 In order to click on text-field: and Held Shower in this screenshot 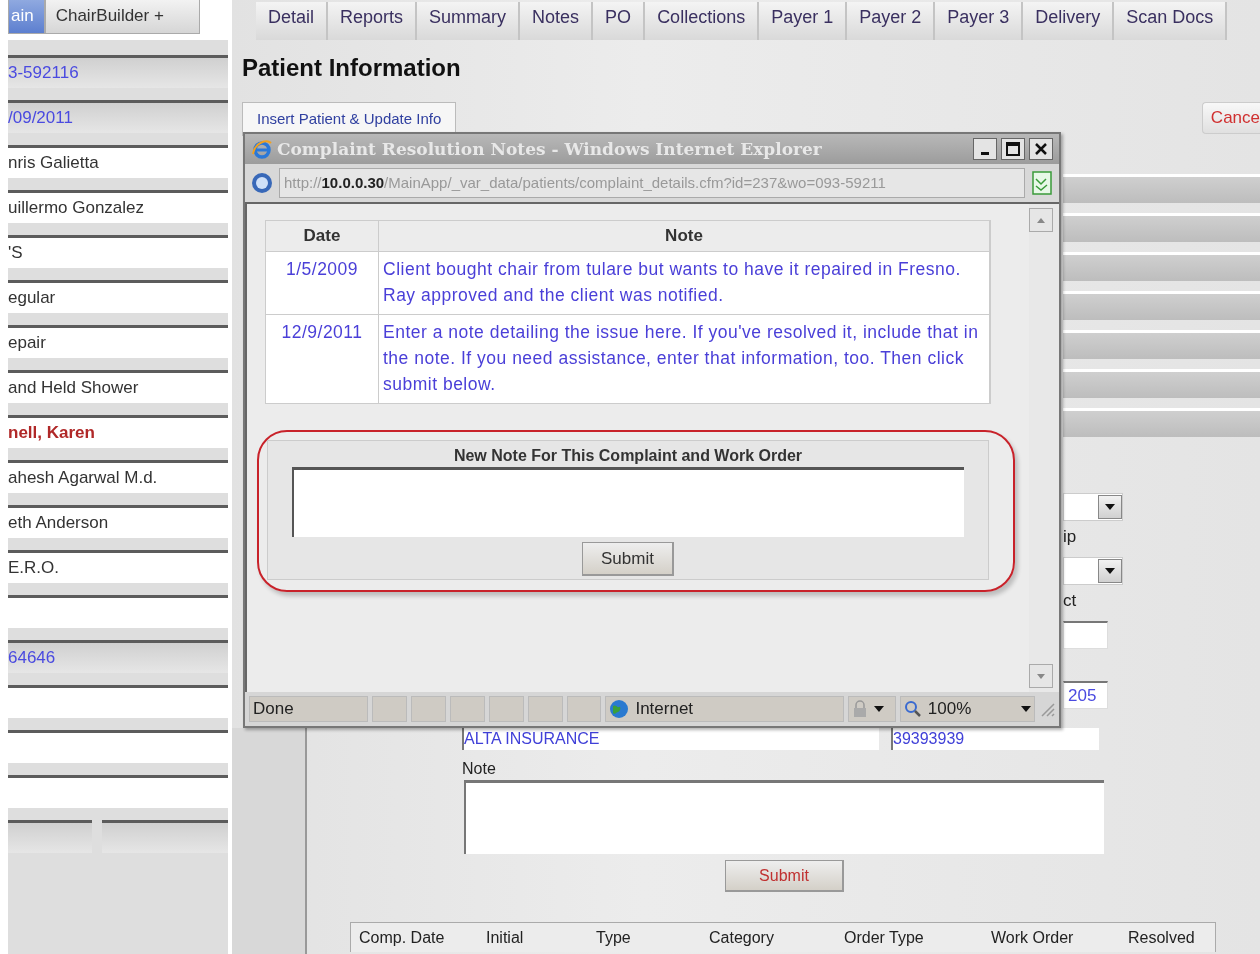, I will do `click(118, 386)`.